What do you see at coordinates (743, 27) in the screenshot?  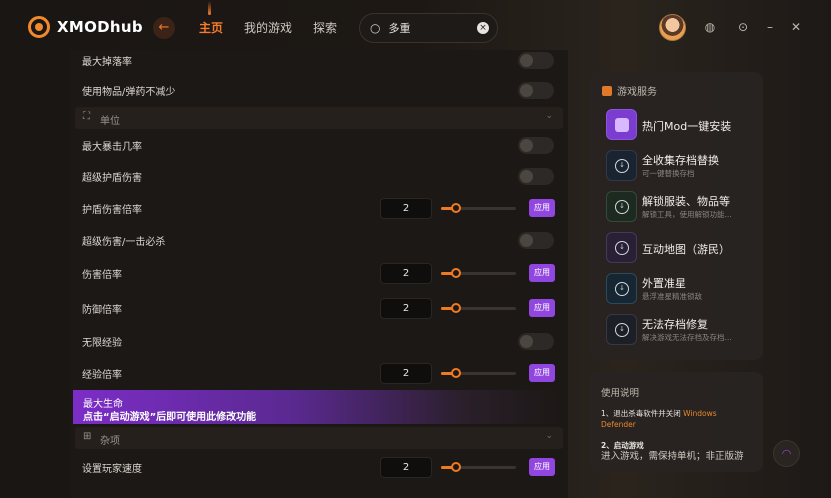 I see `settings-icon: ⊙` at bounding box center [743, 27].